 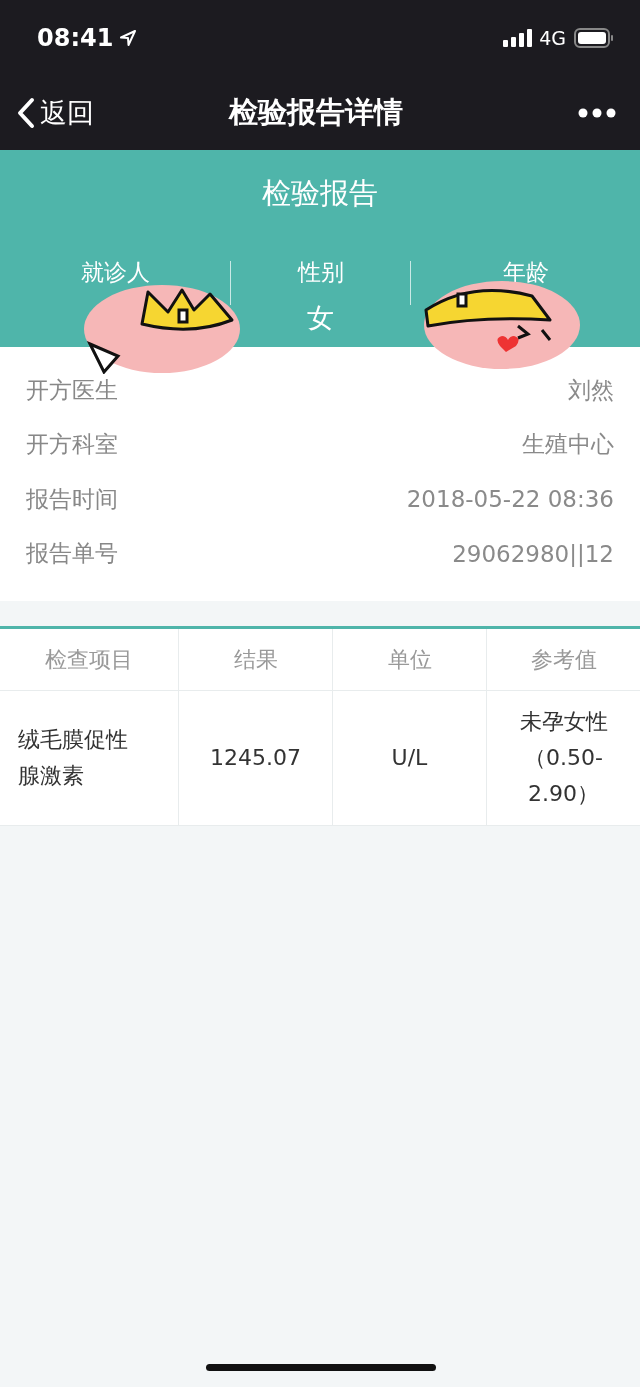 I want to click on signal-icon, so click(x=518, y=37).